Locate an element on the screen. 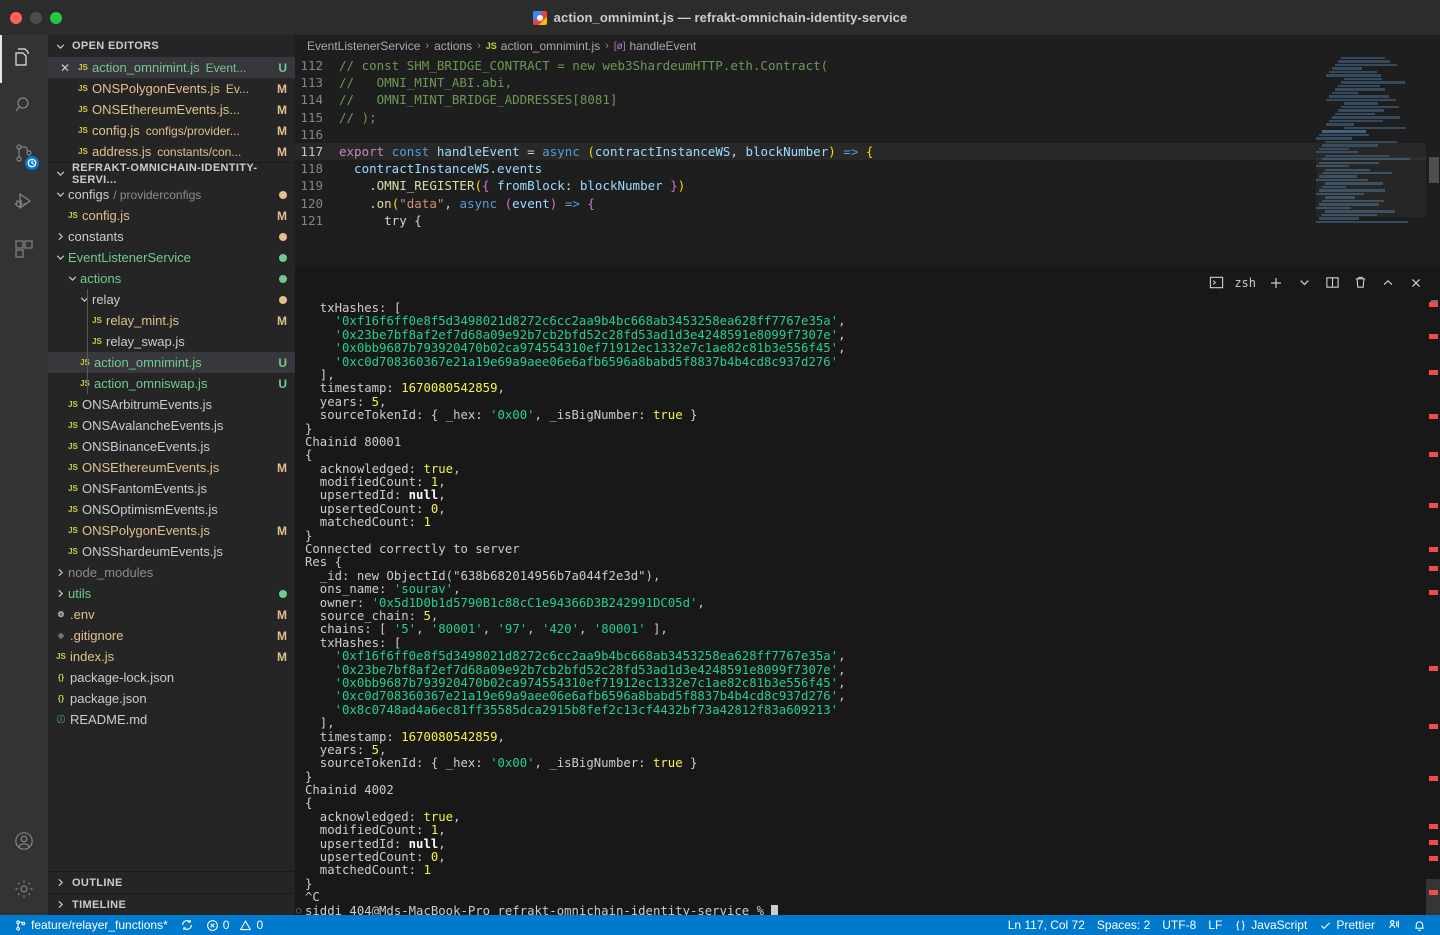 The width and height of the screenshot is (1440, 935). explorer-file: JS ONSArbitrumEvents.js is located at coordinates (171, 404).